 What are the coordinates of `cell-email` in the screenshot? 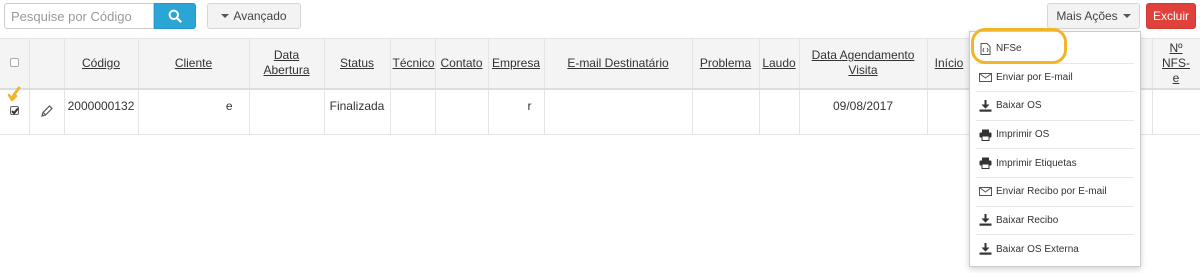 It's located at (618, 111).